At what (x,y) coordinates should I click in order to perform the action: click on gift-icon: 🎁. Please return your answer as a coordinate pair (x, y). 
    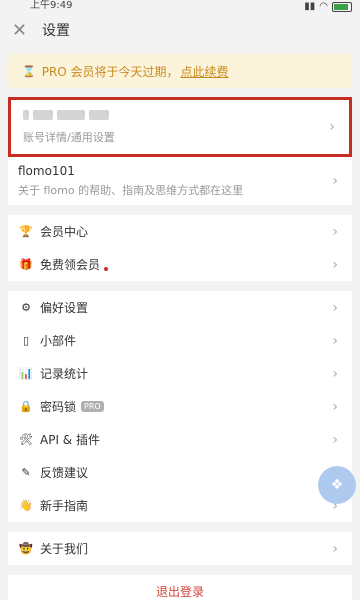
    Looking at the image, I should click on (26, 264).